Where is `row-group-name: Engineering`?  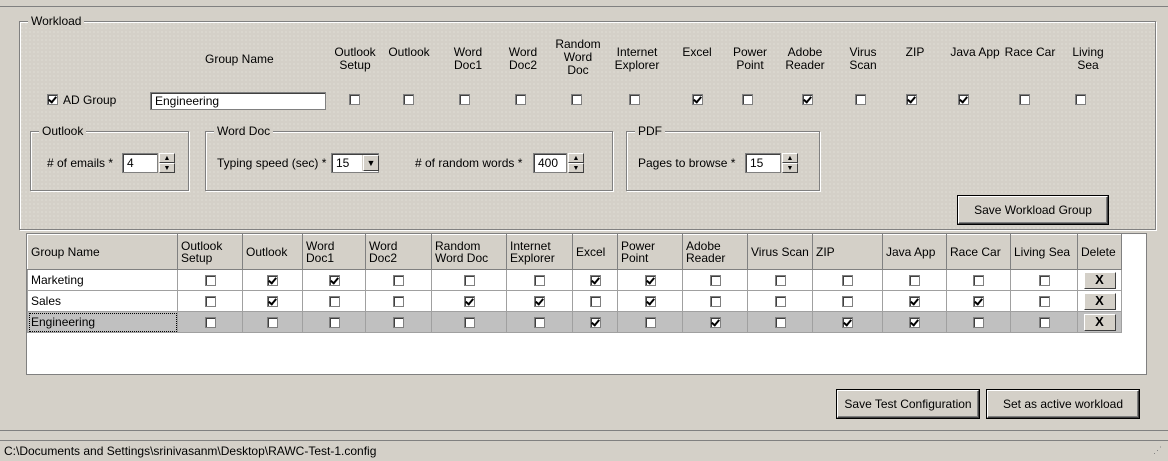
row-group-name: Engineering is located at coordinates (102, 322).